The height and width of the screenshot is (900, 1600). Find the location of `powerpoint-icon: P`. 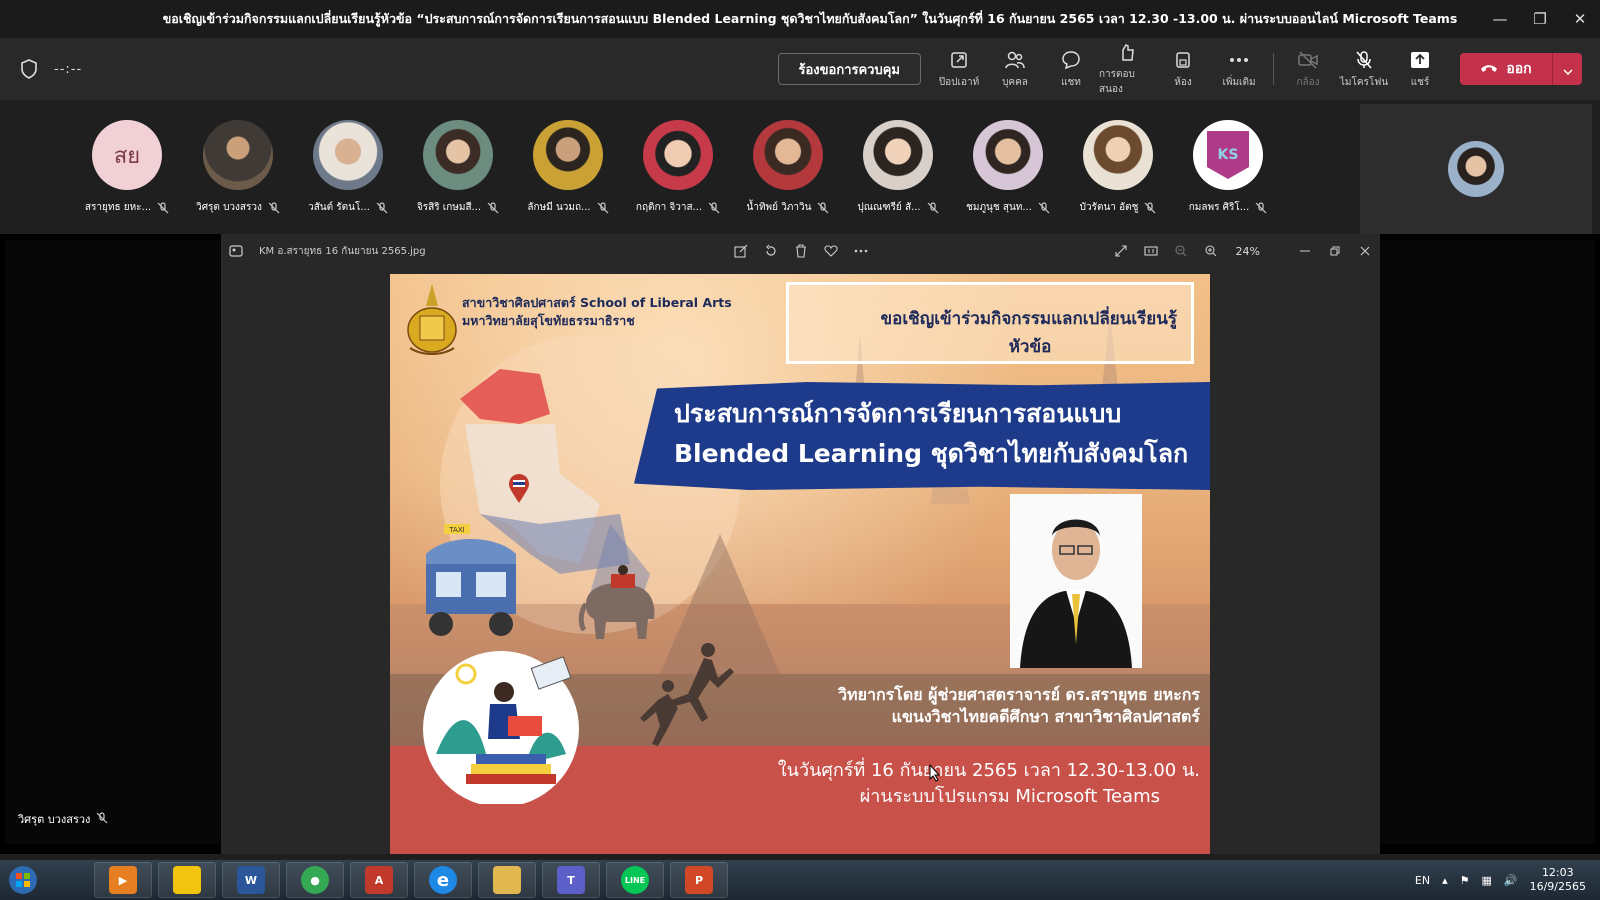

powerpoint-icon: P is located at coordinates (699, 880).